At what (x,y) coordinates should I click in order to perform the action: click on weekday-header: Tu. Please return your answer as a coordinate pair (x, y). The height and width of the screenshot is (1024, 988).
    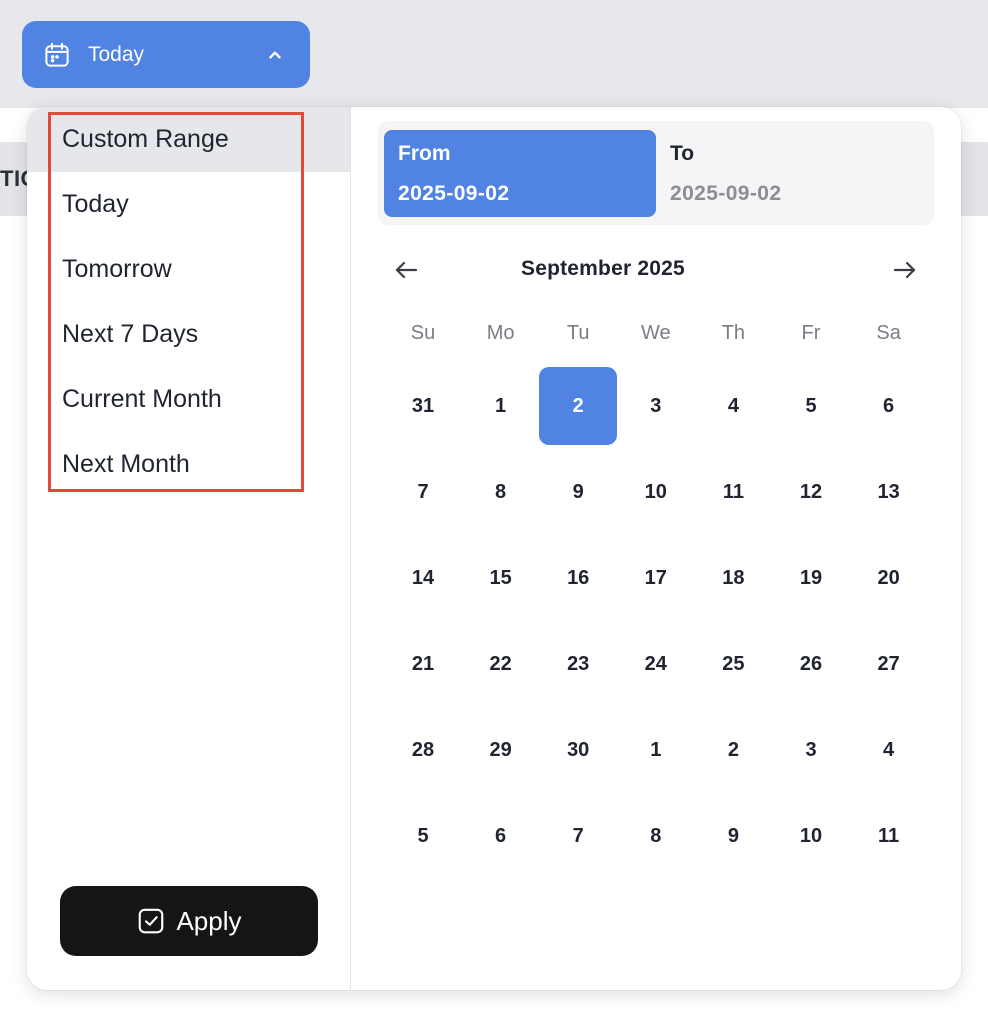
    Looking at the image, I should click on (578, 333).